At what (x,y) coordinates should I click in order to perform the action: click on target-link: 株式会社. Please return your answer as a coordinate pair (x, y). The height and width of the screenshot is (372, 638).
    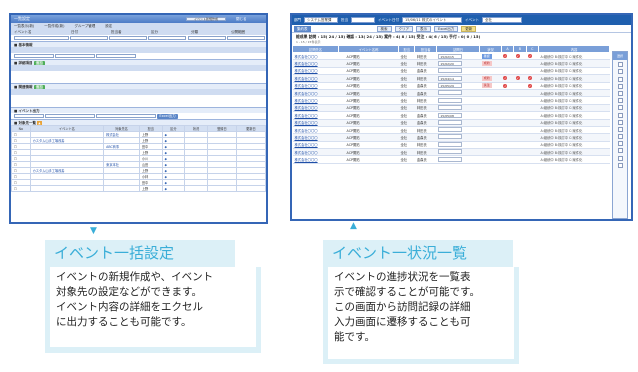
    Looking at the image, I should click on (112, 135).